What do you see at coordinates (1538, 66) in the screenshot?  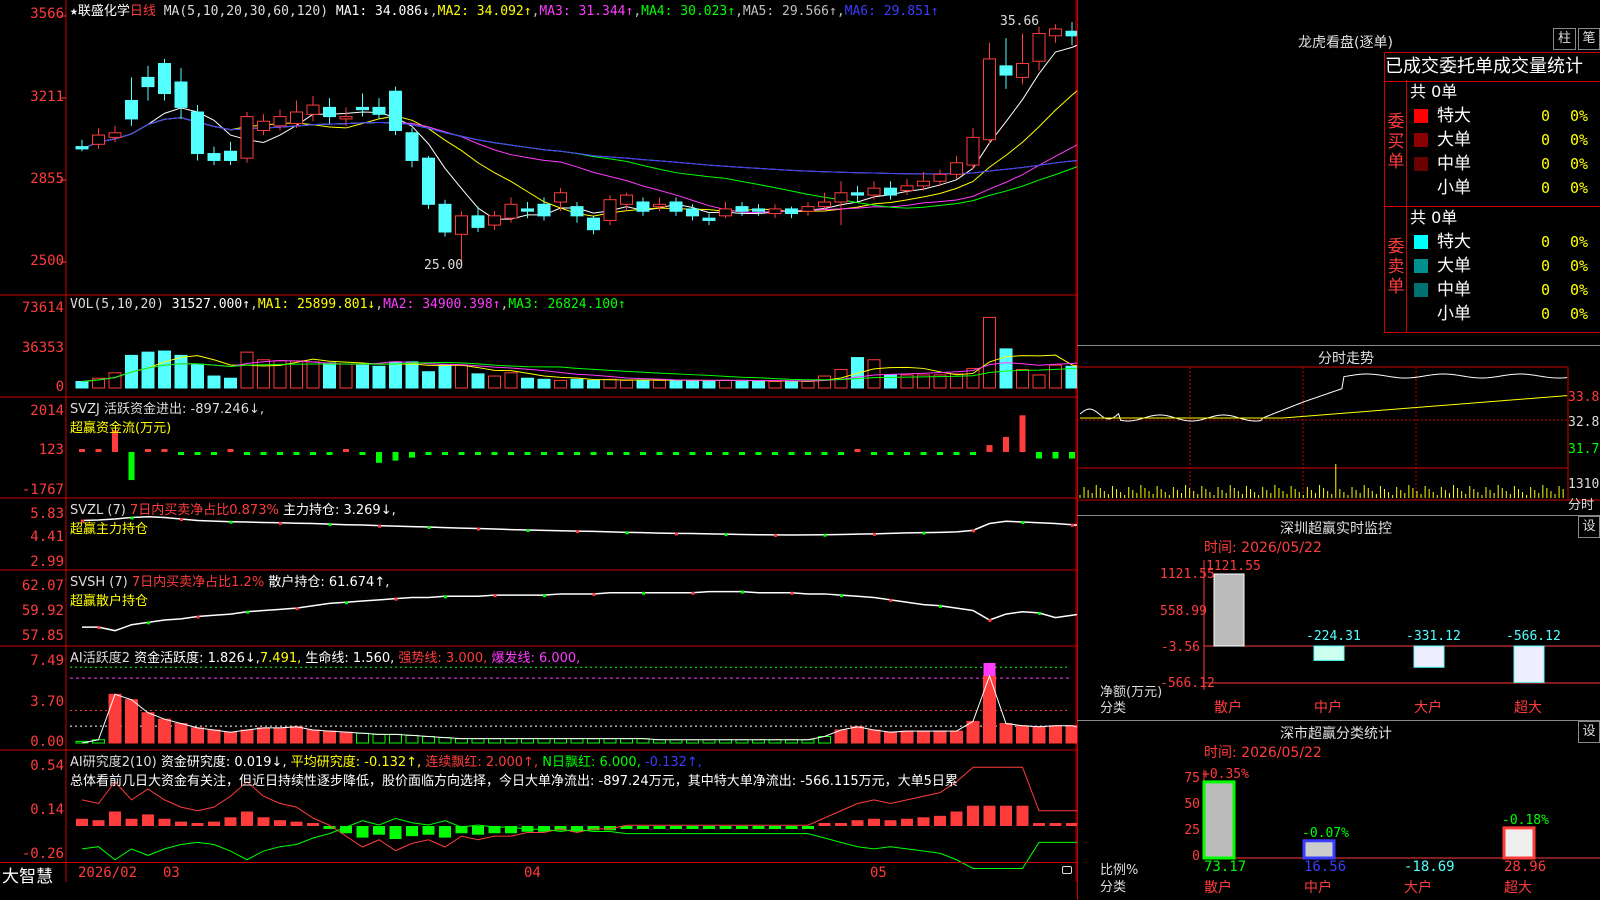 I see `tab-volume-stats: 成交量统计` at bounding box center [1538, 66].